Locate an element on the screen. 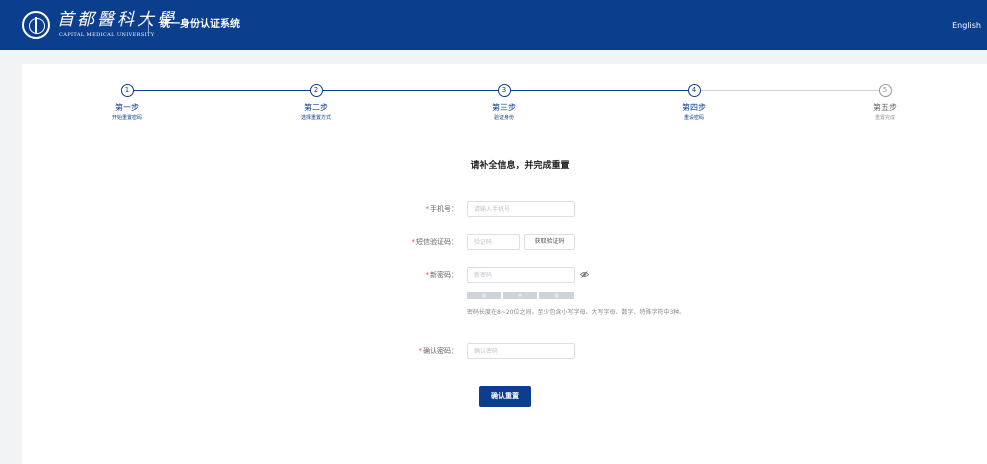  university-emblem-icon is located at coordinates (36, 25).